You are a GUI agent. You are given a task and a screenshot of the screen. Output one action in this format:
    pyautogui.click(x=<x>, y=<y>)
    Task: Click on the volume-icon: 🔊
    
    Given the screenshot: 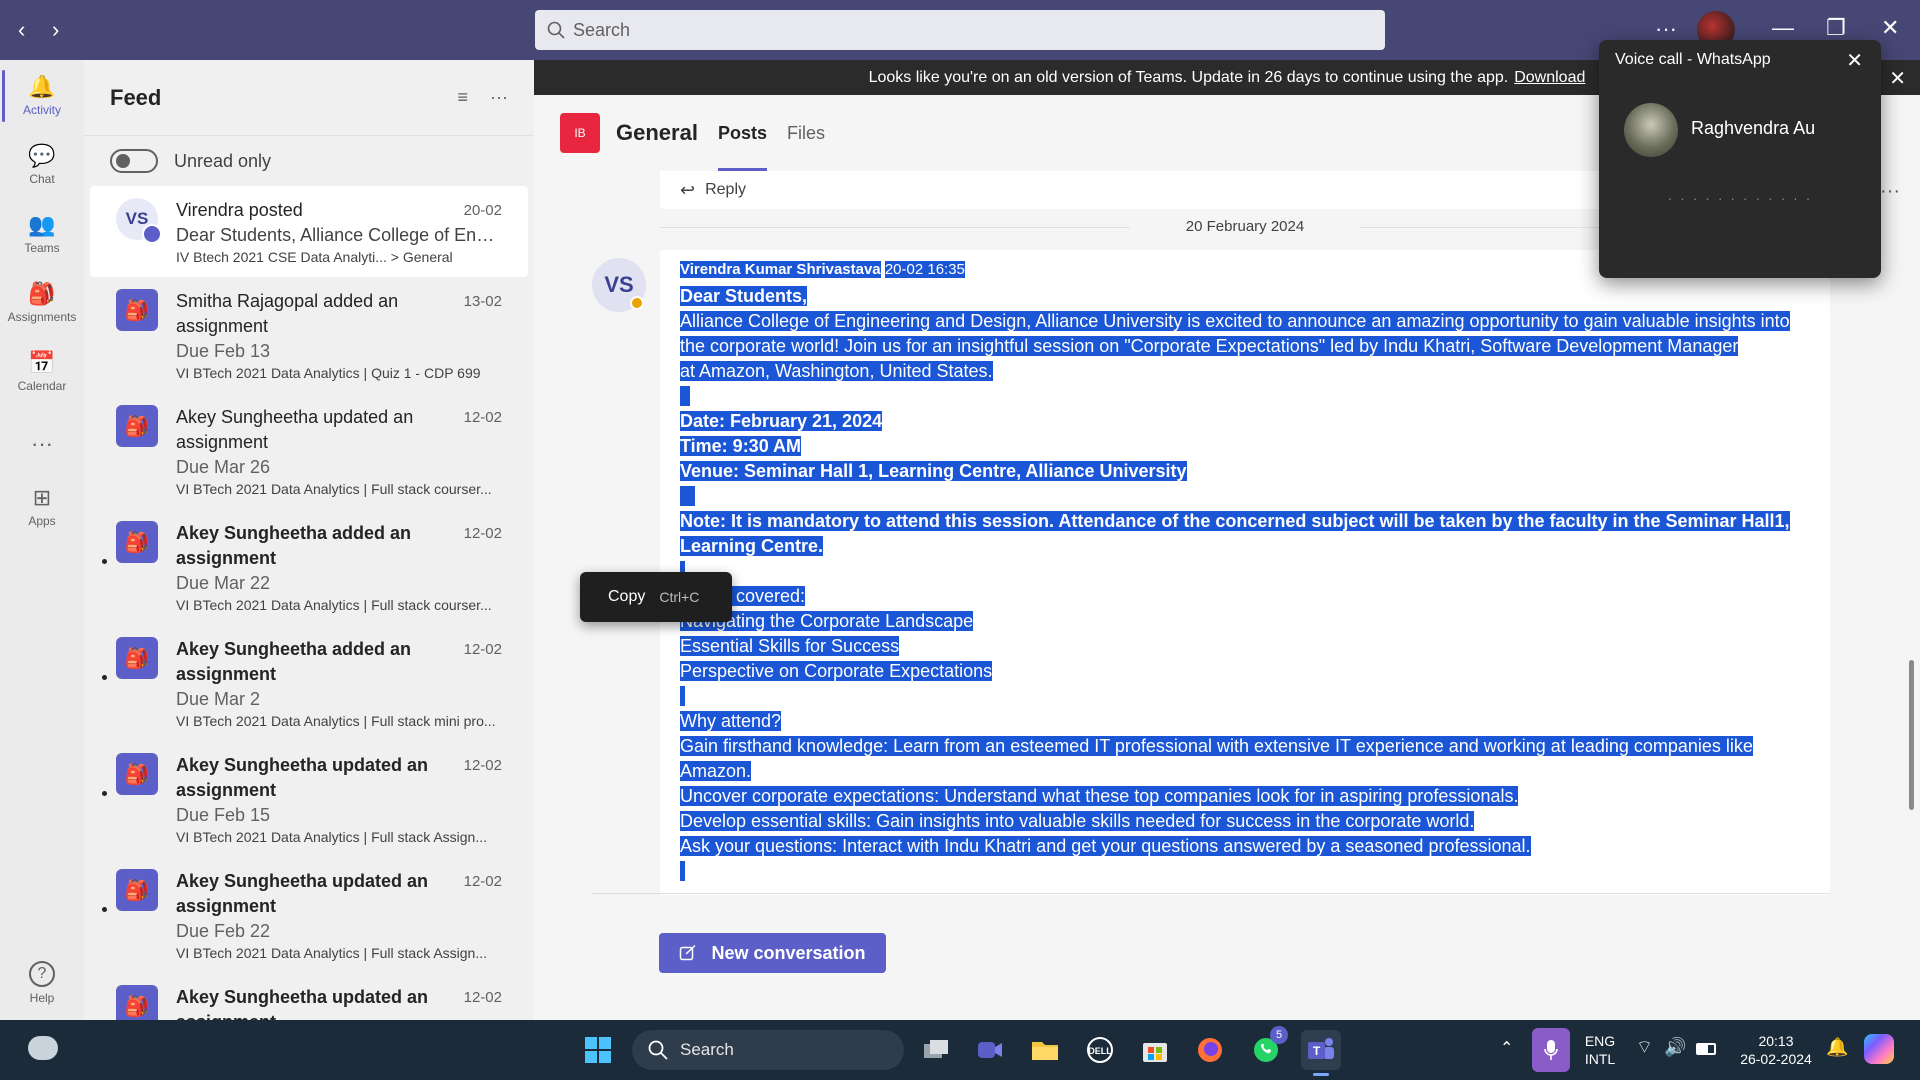 What is the action you would take?
    pyautogui.click(x=1675, y=1047)
    